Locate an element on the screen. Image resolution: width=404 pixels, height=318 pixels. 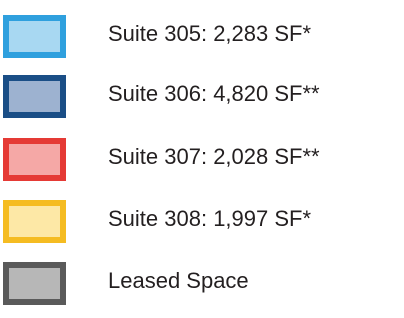
suite-307-label: Suite 307: 2,028 SF** is located at coordinates (214, 156).